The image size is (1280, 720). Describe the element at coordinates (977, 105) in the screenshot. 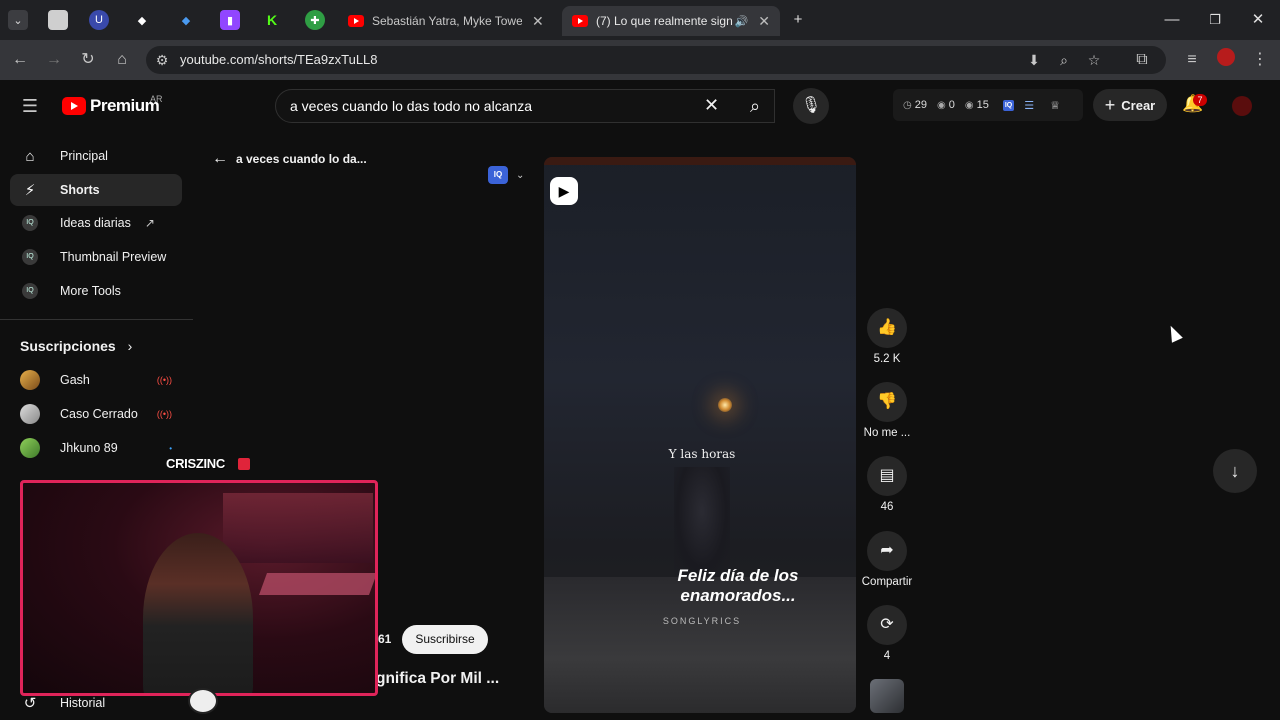

I see `ext-stat-views-b: ◉ 15` at that location.